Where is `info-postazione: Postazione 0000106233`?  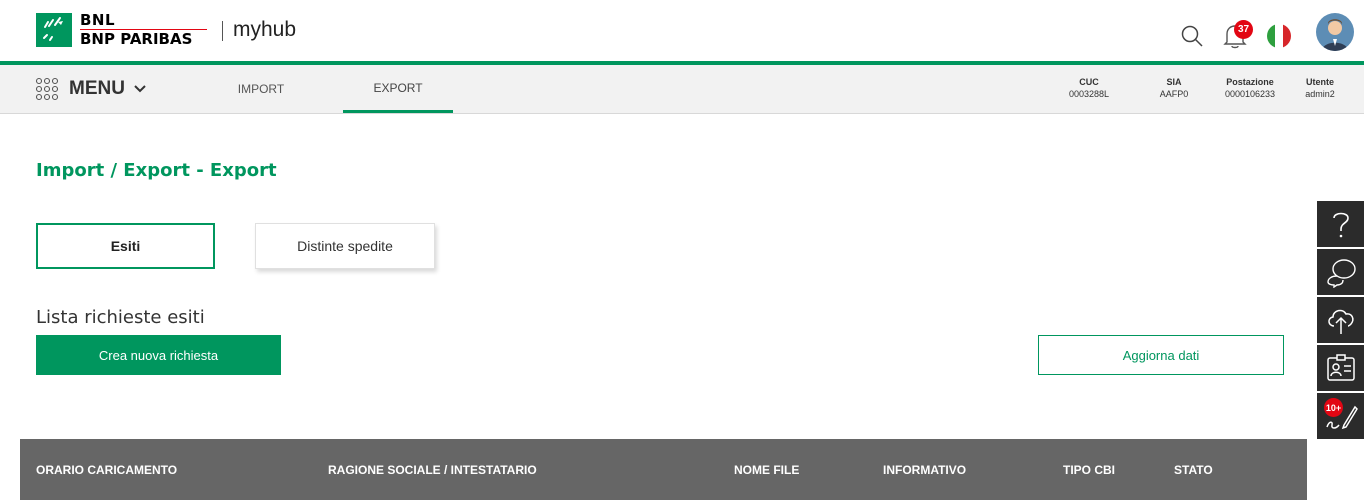
info-postazione: Postazione 0000106233 is located at coordinates (1250, 88).